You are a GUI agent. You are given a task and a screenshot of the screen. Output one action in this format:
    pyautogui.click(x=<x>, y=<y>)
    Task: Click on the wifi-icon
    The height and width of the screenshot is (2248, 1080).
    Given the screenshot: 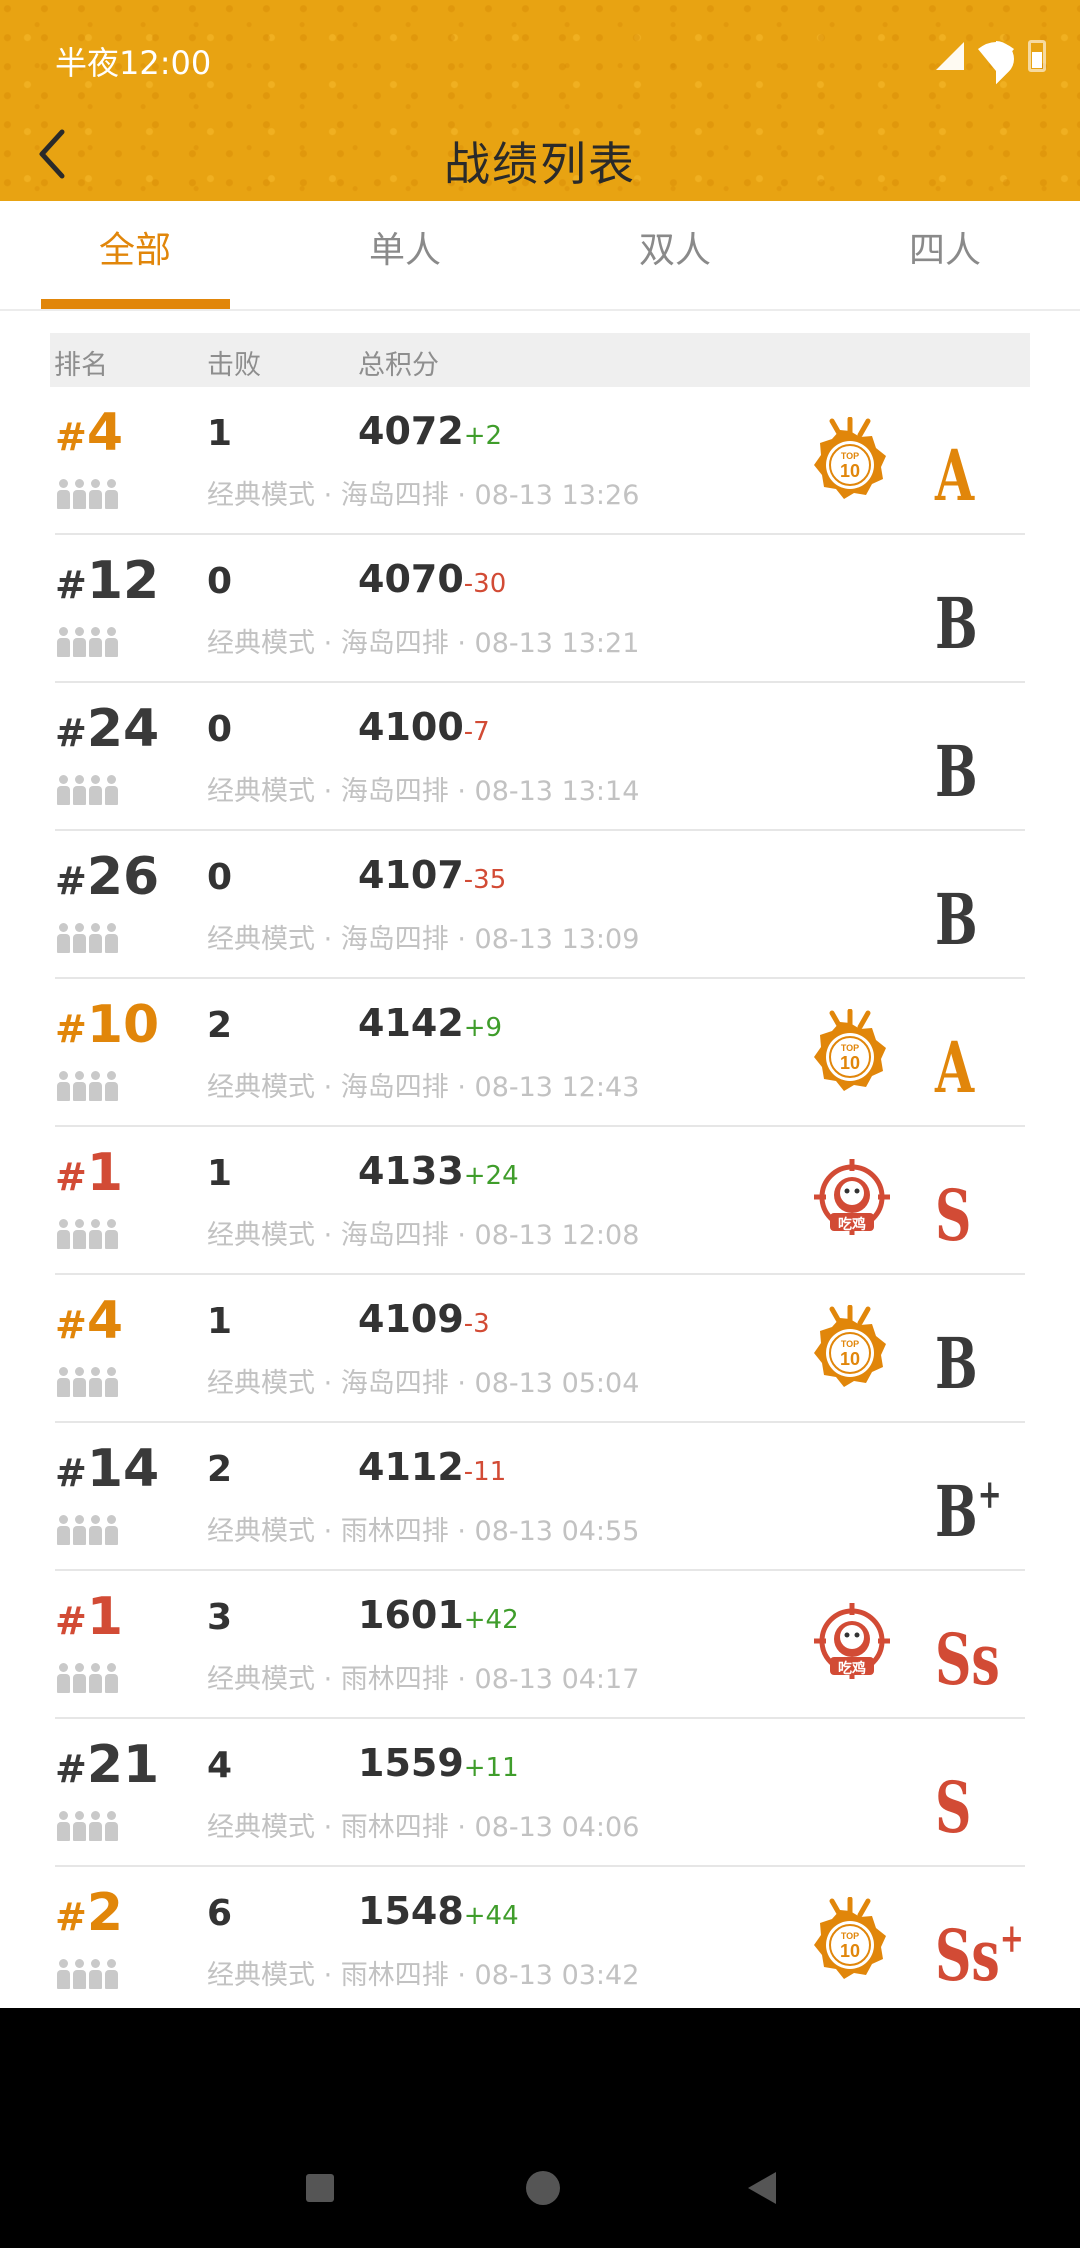 What is the action you would take?
    pyautogui.click(x=996, y=56)
    